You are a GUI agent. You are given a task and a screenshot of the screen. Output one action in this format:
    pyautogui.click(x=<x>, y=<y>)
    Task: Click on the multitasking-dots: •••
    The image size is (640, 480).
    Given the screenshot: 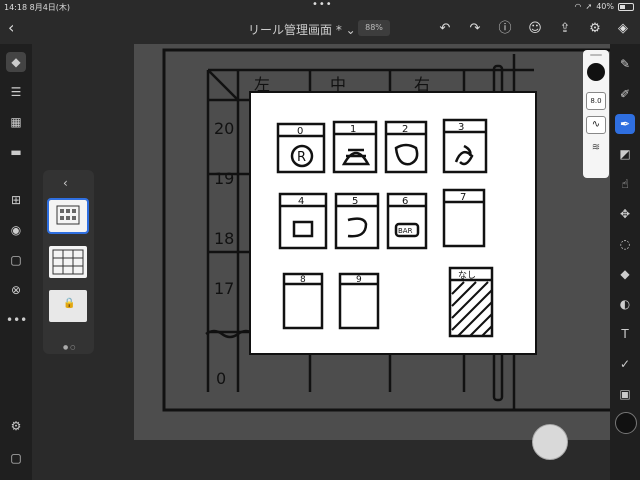 What is the action you would take?
    pyautogui.click(x=322, y=5)
    